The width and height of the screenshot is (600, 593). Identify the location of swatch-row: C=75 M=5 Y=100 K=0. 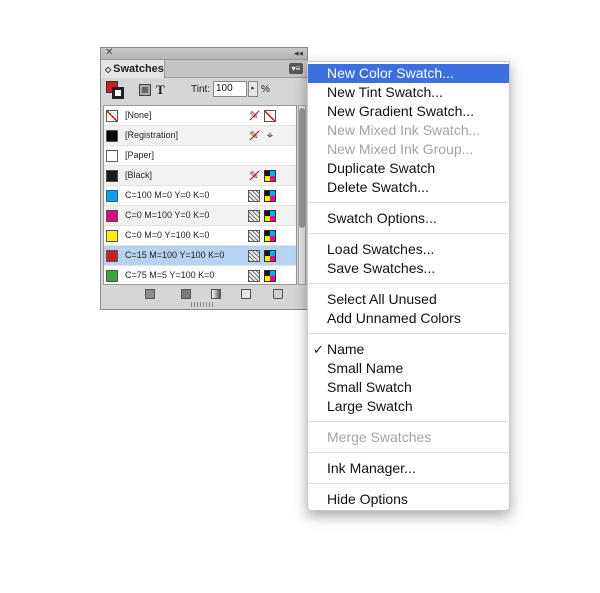
(200, 275).